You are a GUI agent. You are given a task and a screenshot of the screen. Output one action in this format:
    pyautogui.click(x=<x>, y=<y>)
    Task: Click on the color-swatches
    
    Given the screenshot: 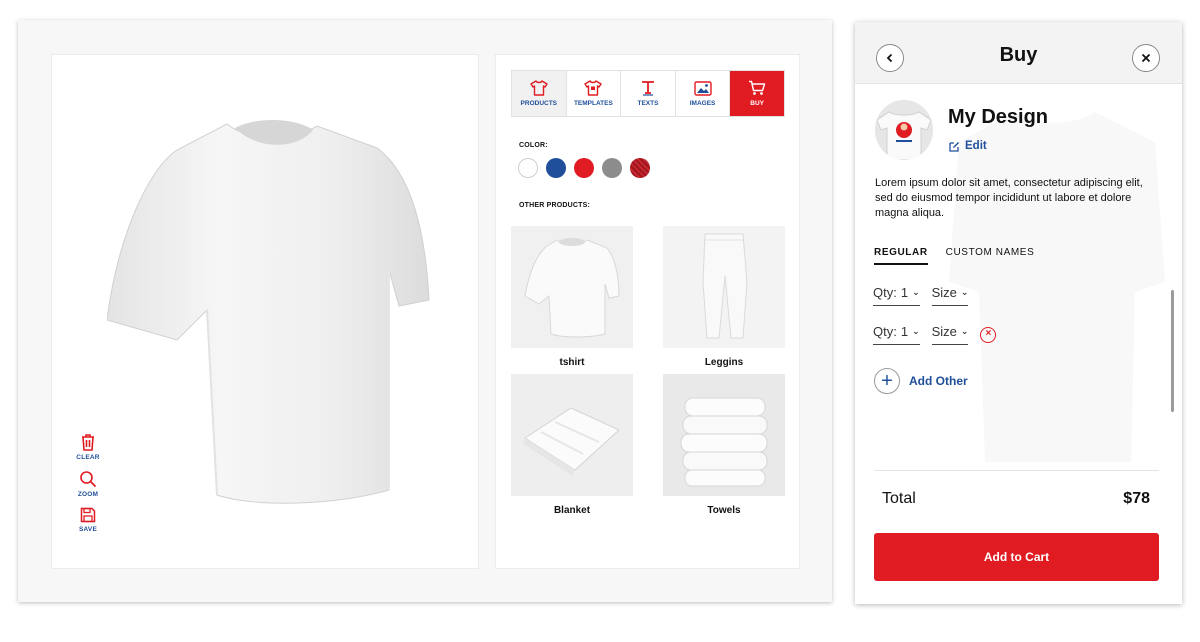 What is the action you would take?
    pyautogui.click(x=584, y=168)
    